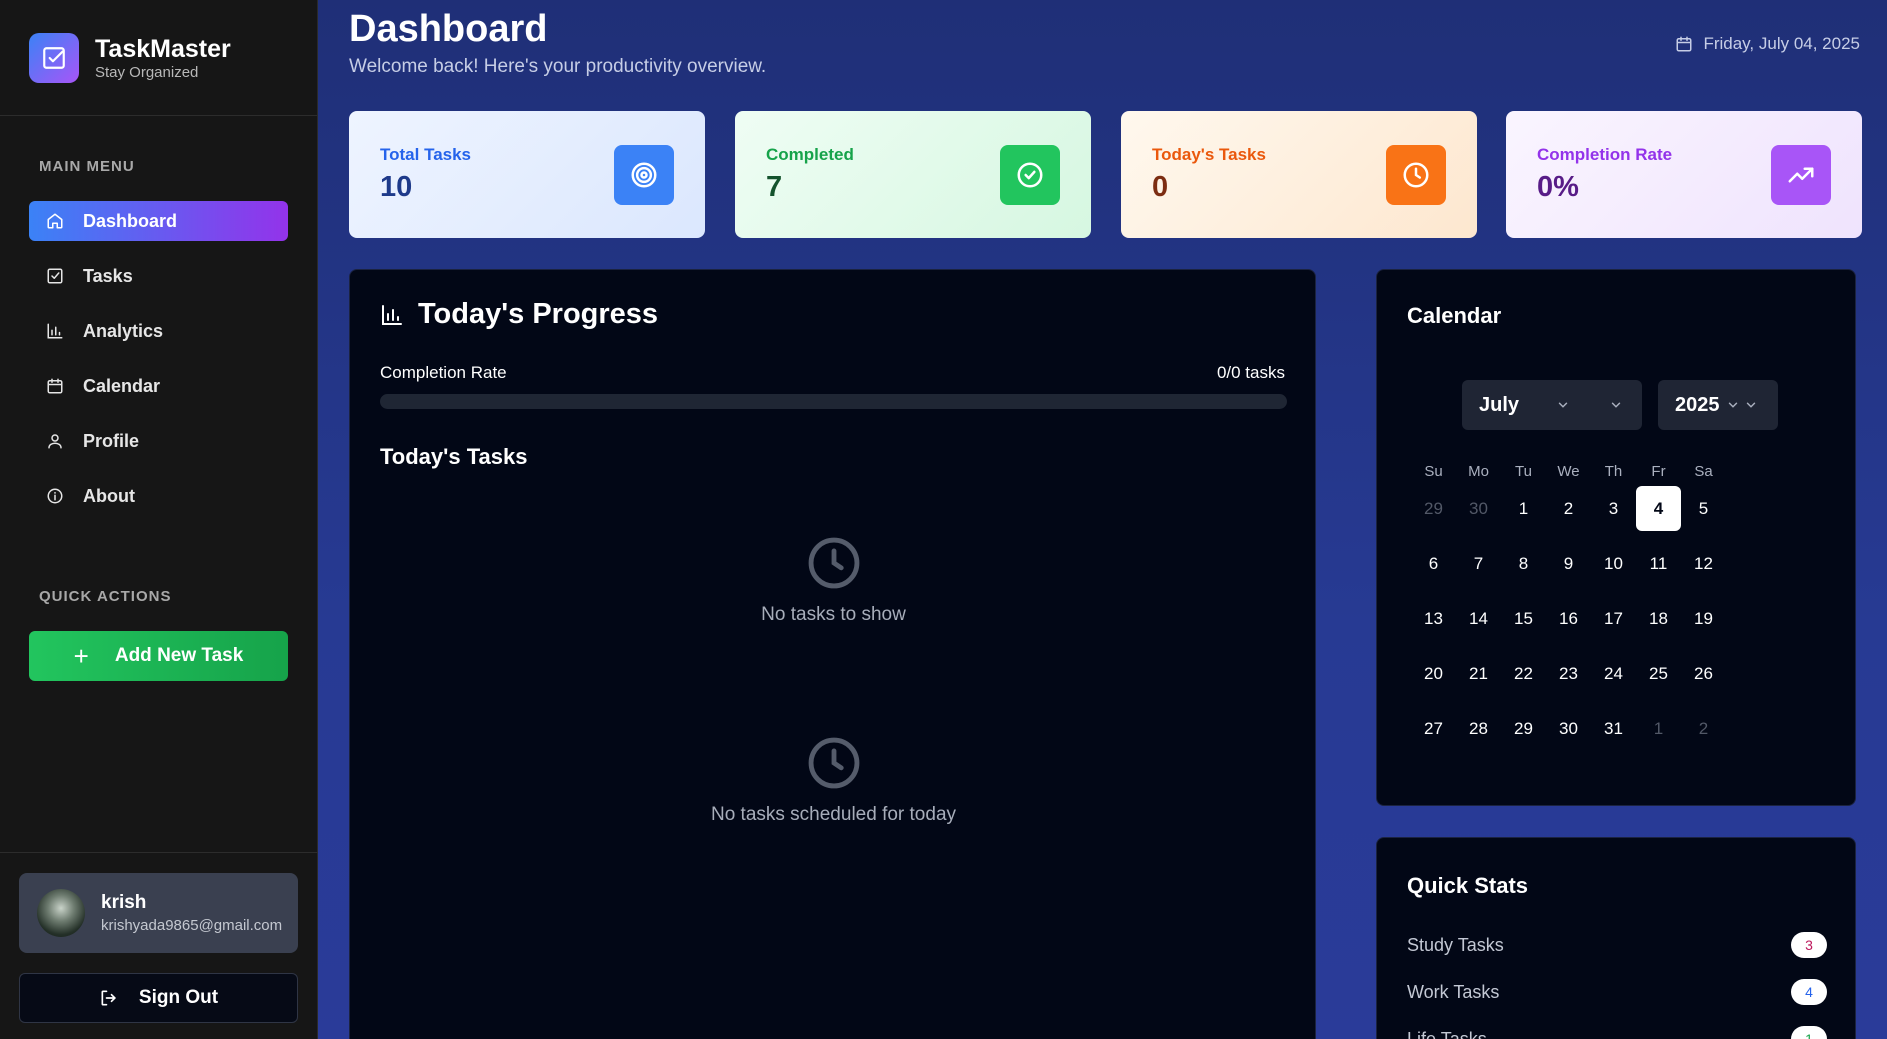 This screenshot has height=1039, width=1887. Describe the element at coordinates (1568, 618) in the screenshot. I see `calendar-day: 16` at that location.